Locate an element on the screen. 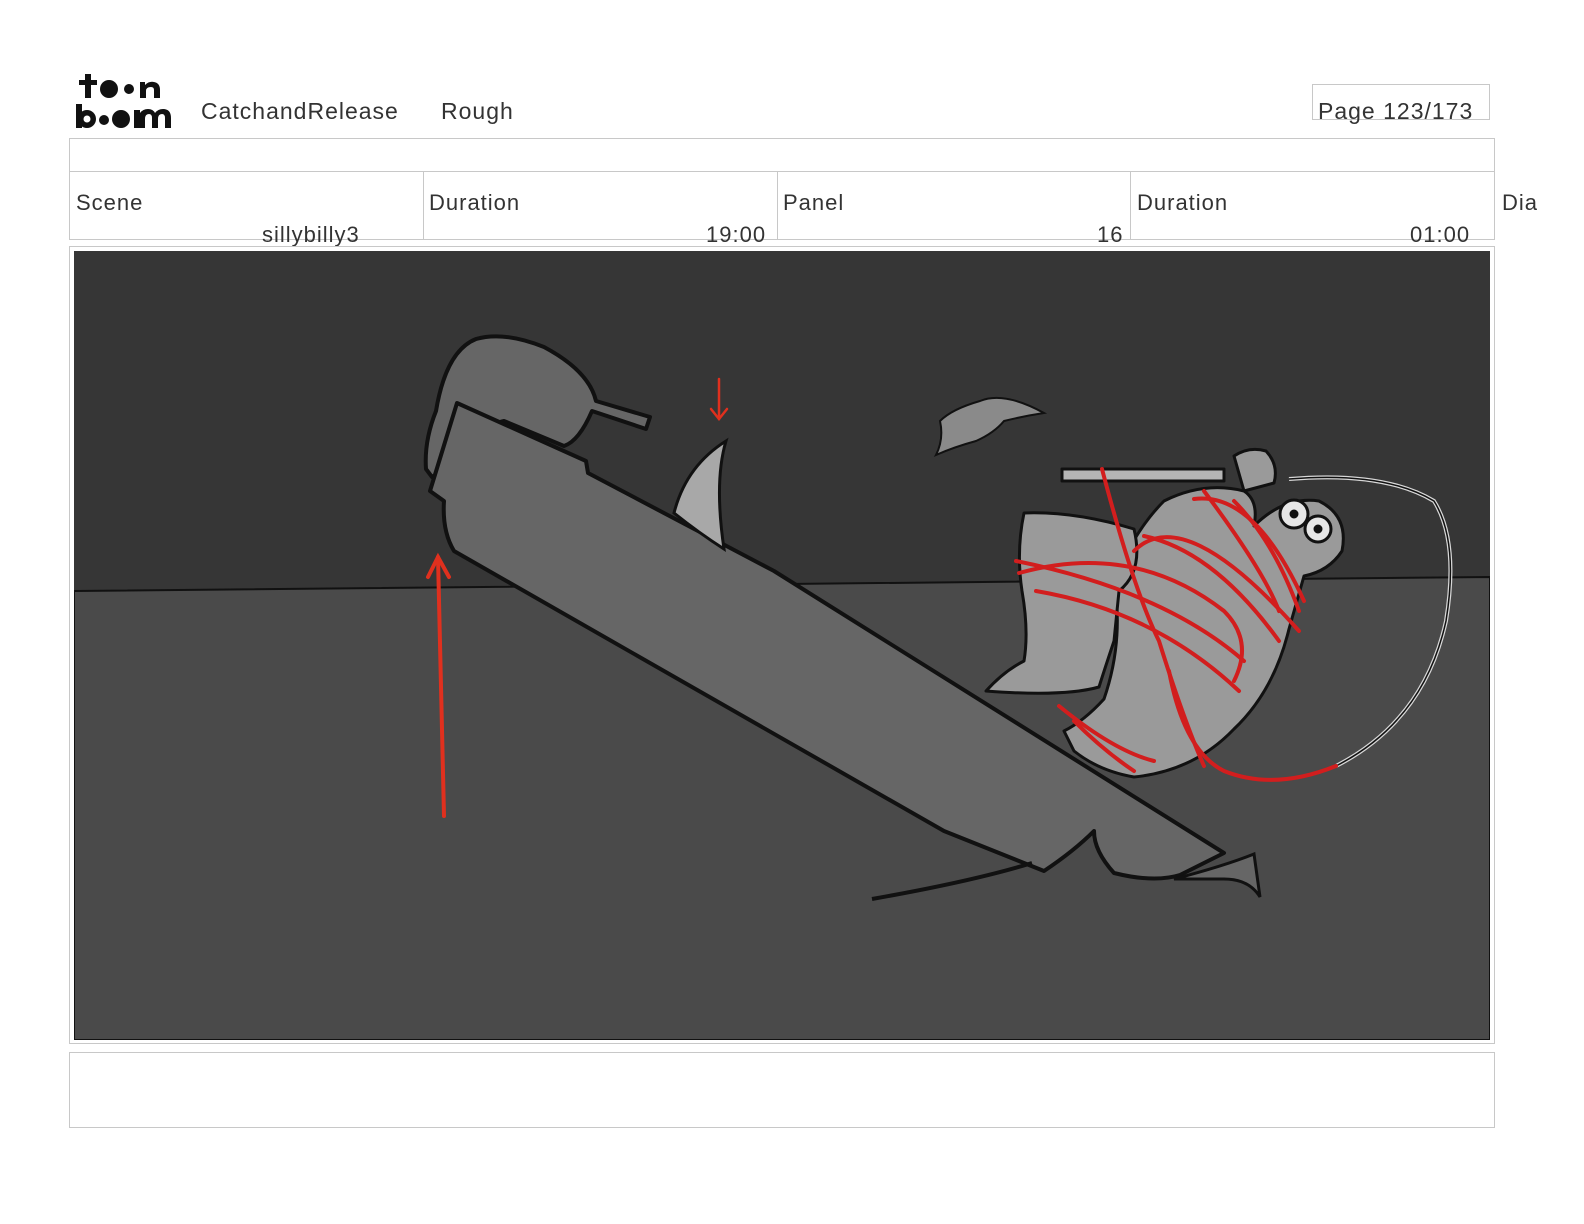  panel-label: Panel is located at coordinates (814, 202).